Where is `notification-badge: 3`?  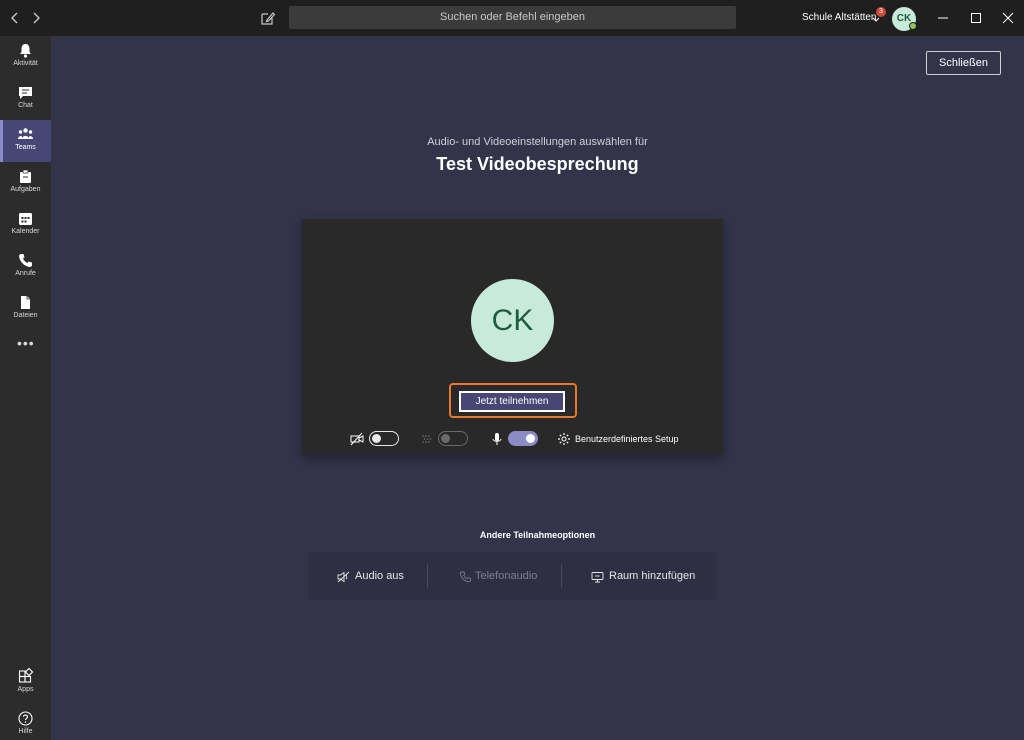 notification-badge: 3 is located at coordinates (881, 12).